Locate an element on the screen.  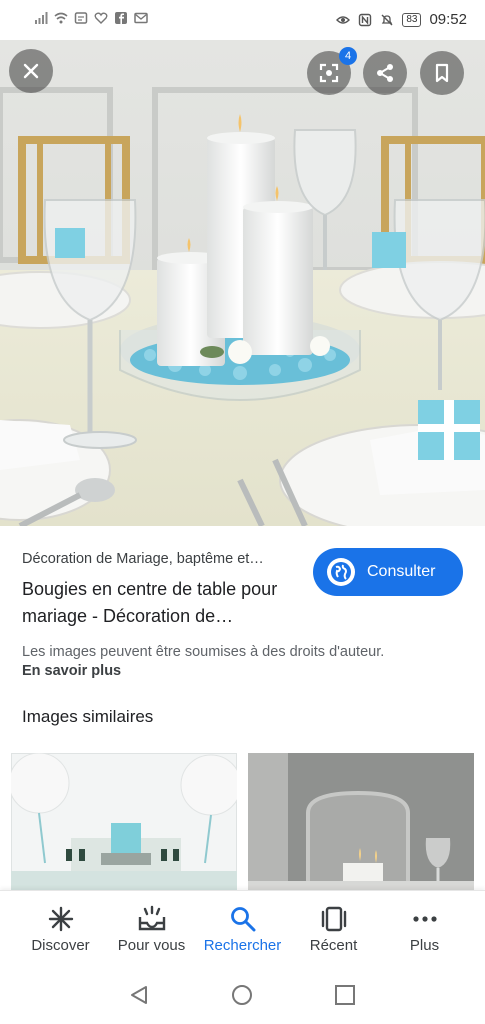
nav-rechercher-label: Rechercher is located at coordinates (242, 945).